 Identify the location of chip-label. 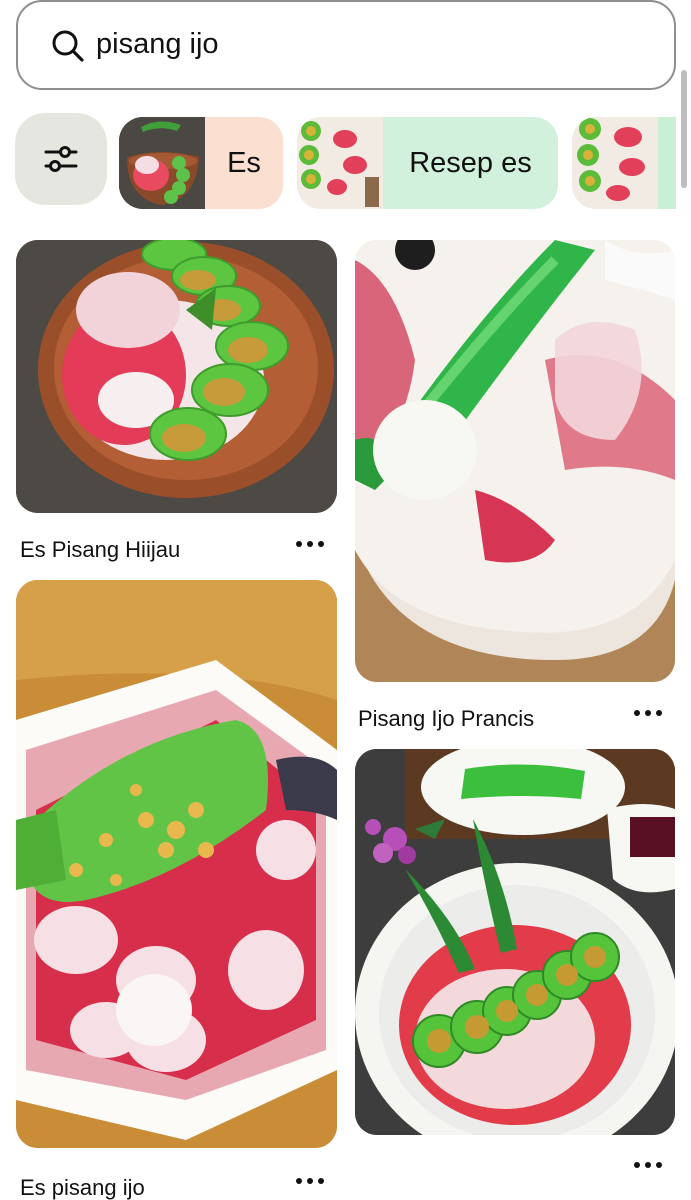
(667, 163).